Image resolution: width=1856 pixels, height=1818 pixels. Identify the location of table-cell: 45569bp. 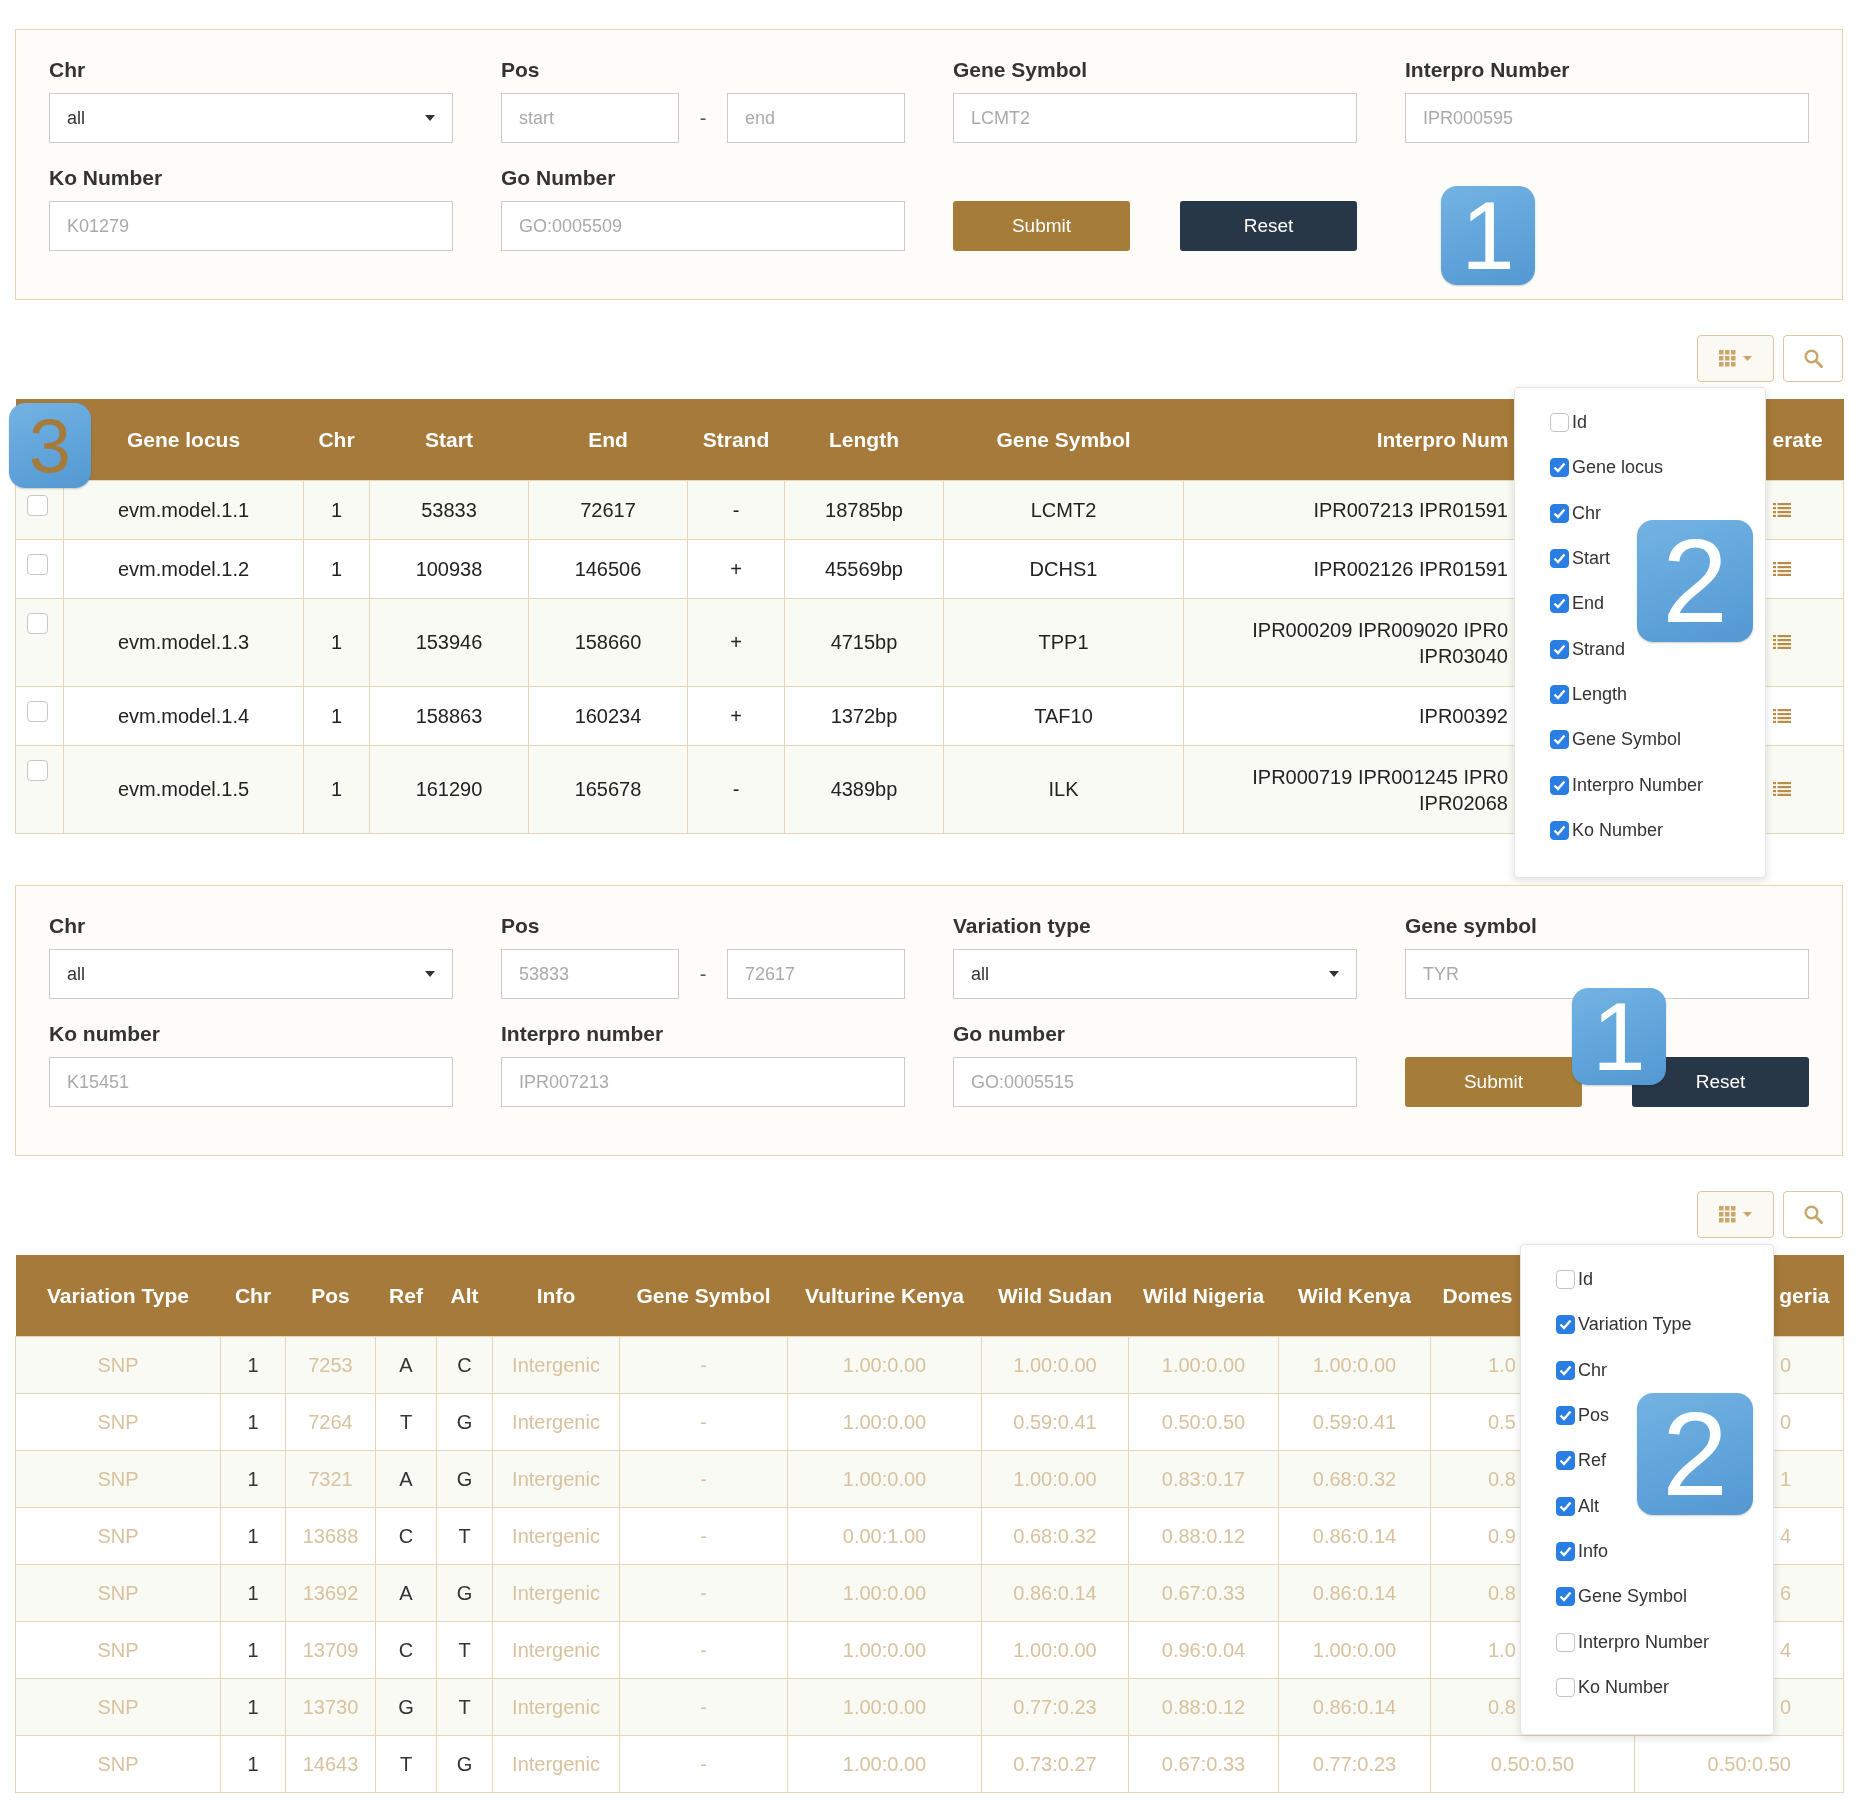
(864, 568).